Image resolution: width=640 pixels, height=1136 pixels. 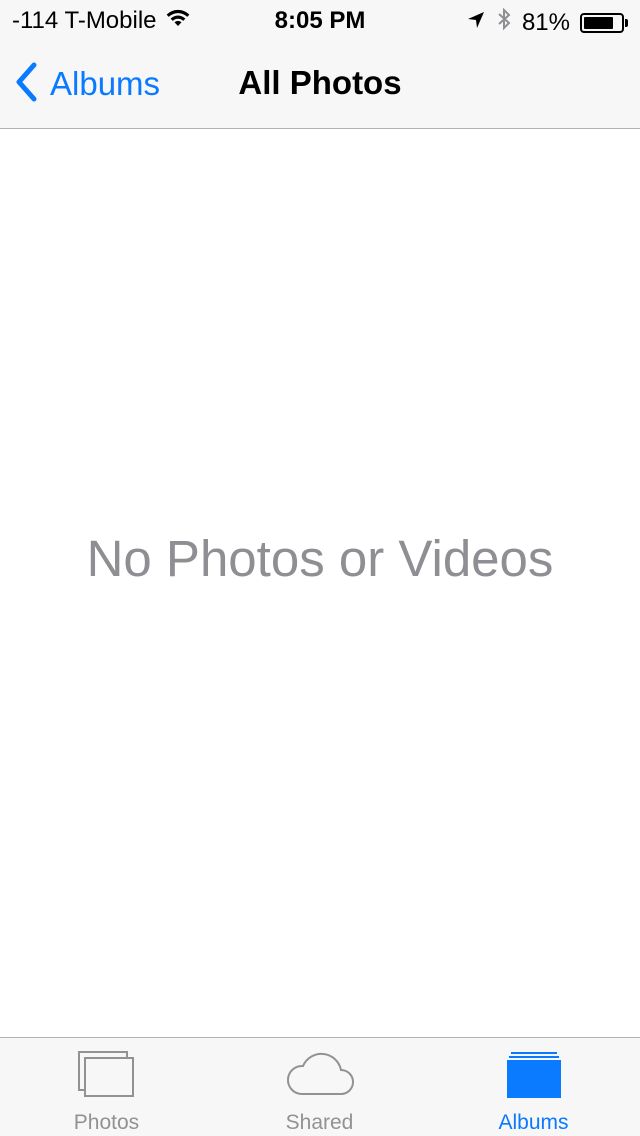 What do you see at coordinates (106, 1122) in the screenshot?
I see `tab-photos-label: Photos` at bounding box center [106, 1122].